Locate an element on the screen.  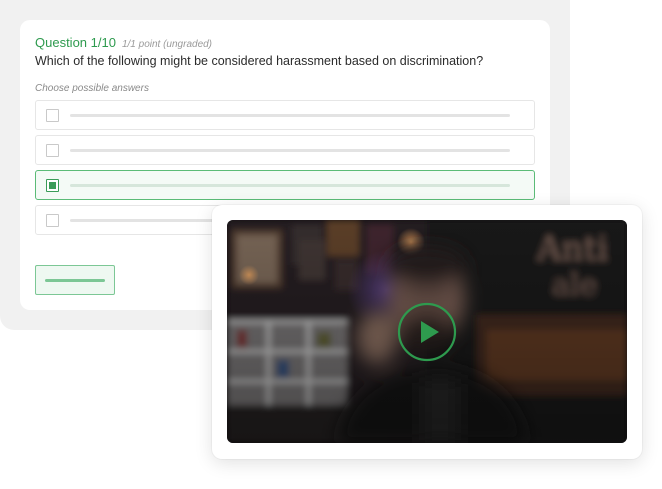
submit-button-label-placeholder is located at coordinates (75, 280).